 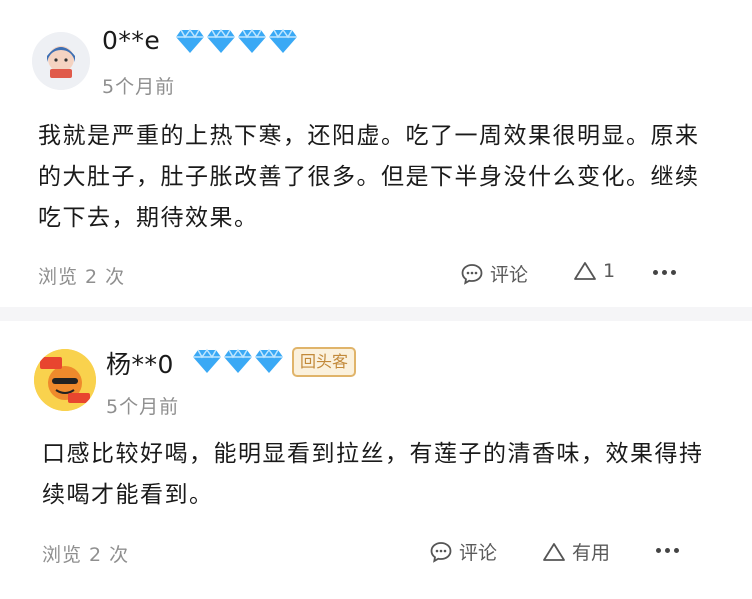 What do you see at coordinates (140, 363) in the screenshot?
I see `username: 杨**0` at bounding box center [140, 363].